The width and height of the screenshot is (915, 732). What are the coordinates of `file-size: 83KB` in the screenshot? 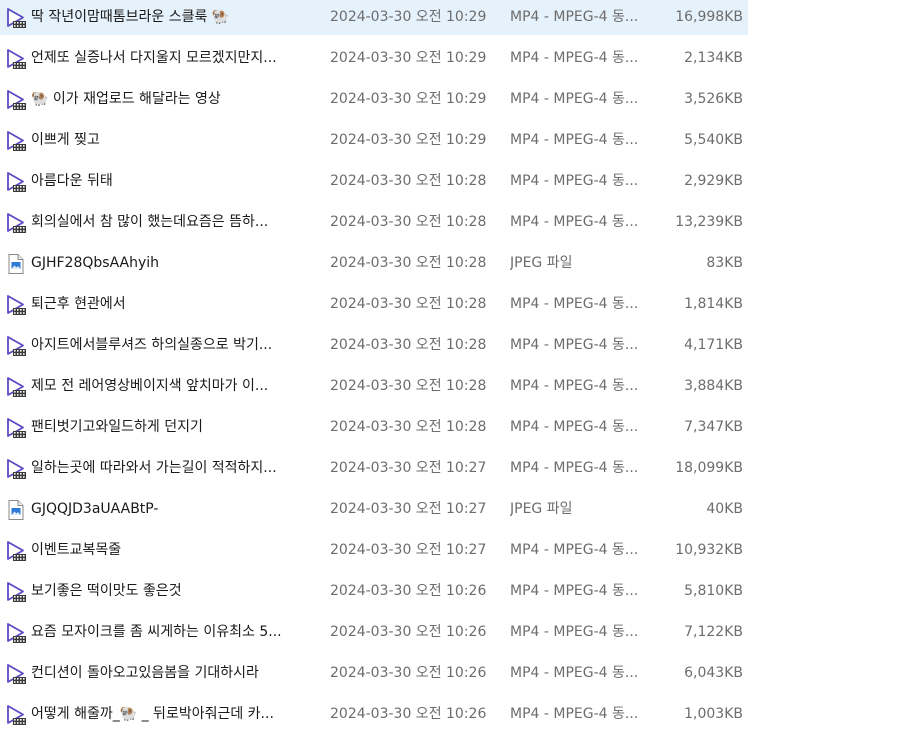 It's located at (724, 263).